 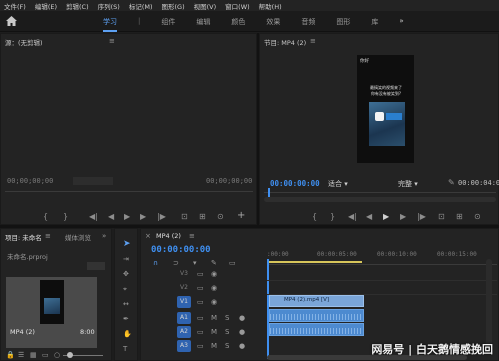 I want to click on sequence-tab: MP4 (2), so click(x=168, y=236).